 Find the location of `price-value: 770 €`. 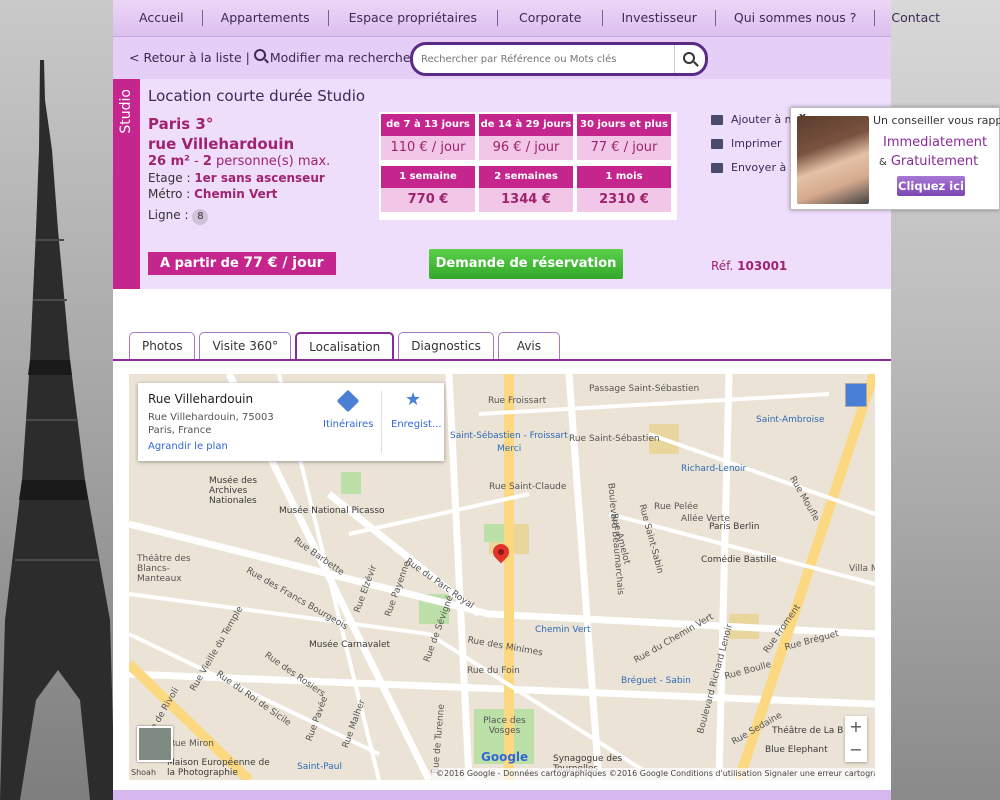

price-value: 770 € is located at coordinates (428, 200).